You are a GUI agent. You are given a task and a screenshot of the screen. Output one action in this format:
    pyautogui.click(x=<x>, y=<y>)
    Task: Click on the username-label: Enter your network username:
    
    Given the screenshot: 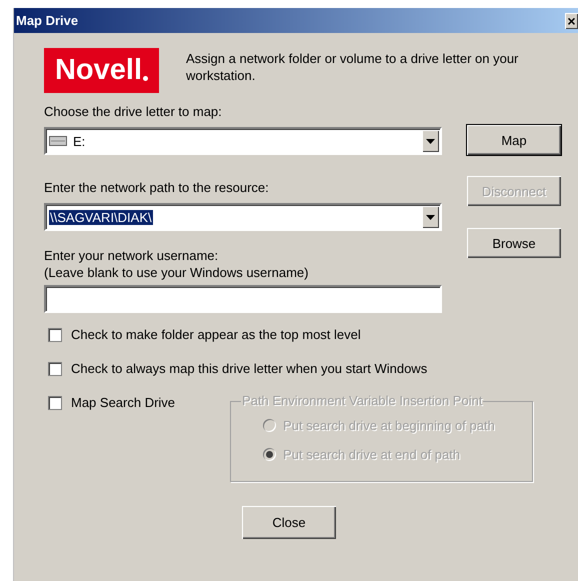 What is the action you would take?
    pyautogui.click(x=132, y=255)
    